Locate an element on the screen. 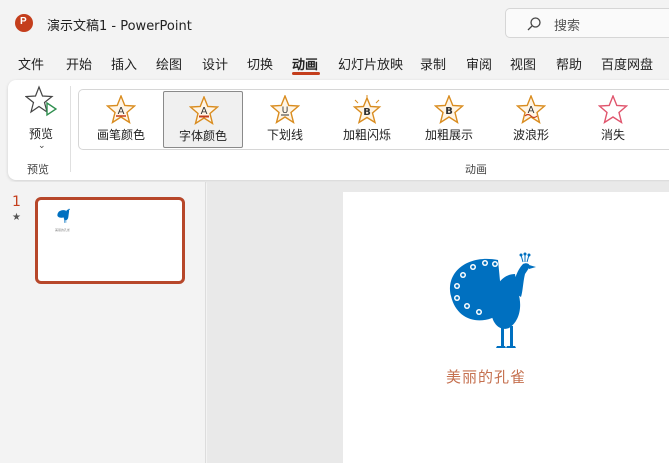  animation-label: 字体颜色 is located at coordinates (202, 136).